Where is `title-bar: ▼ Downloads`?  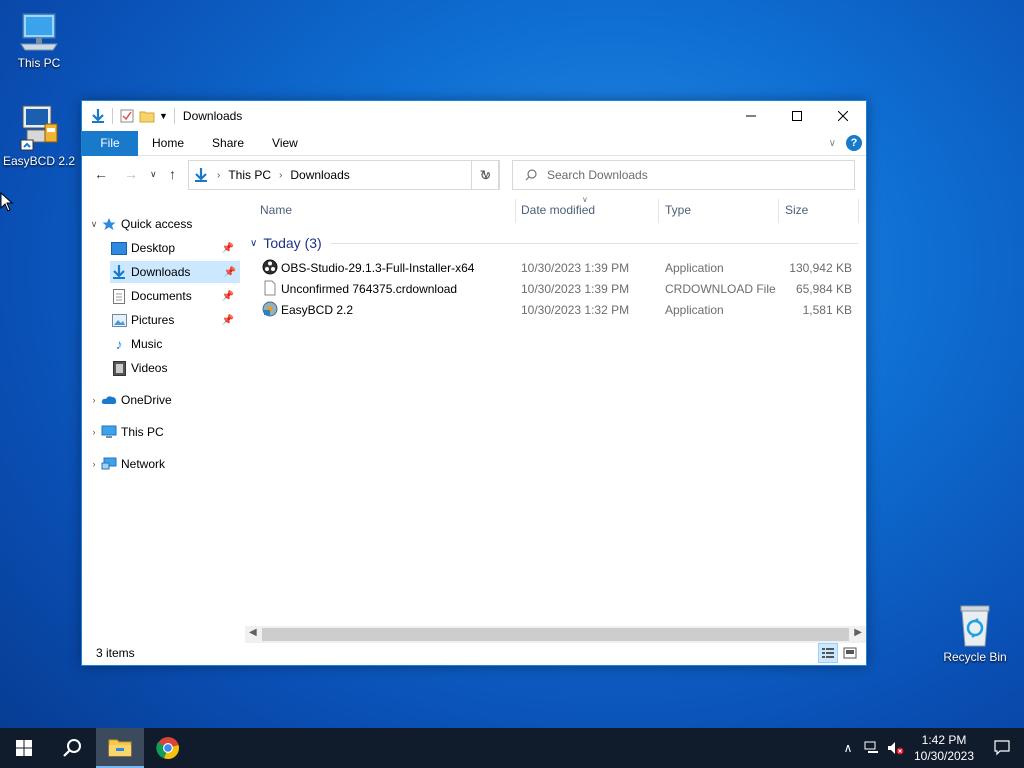 title-bar: ▼ Downloads is located at coordinates (474, 116).